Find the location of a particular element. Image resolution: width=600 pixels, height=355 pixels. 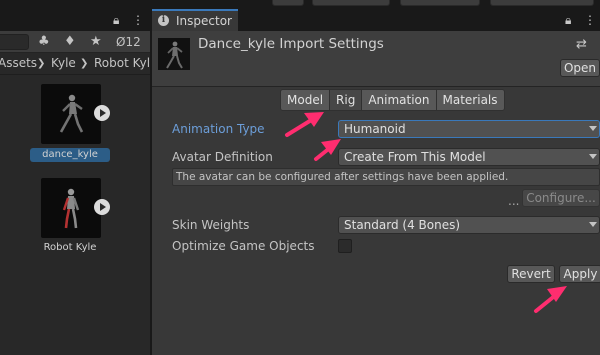

annotation-arrow-animation-type-icon is located at coordinates (327, 150).